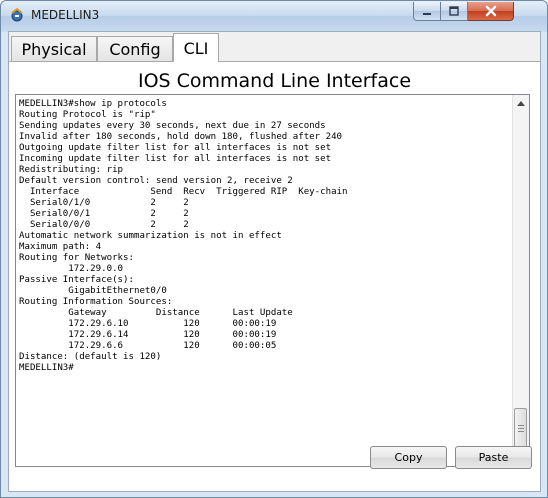 The image size is (548, 498). I want to click on minimize-button, so click(427, 11).